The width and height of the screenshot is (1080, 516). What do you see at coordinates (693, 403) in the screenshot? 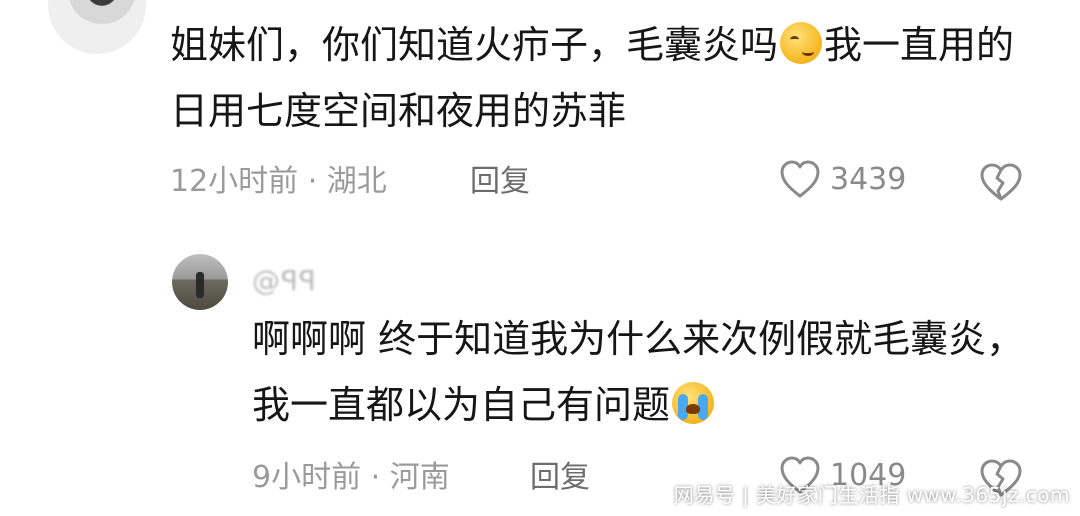
I see `crying-emoji-icon` at bounding box center [693, 403].